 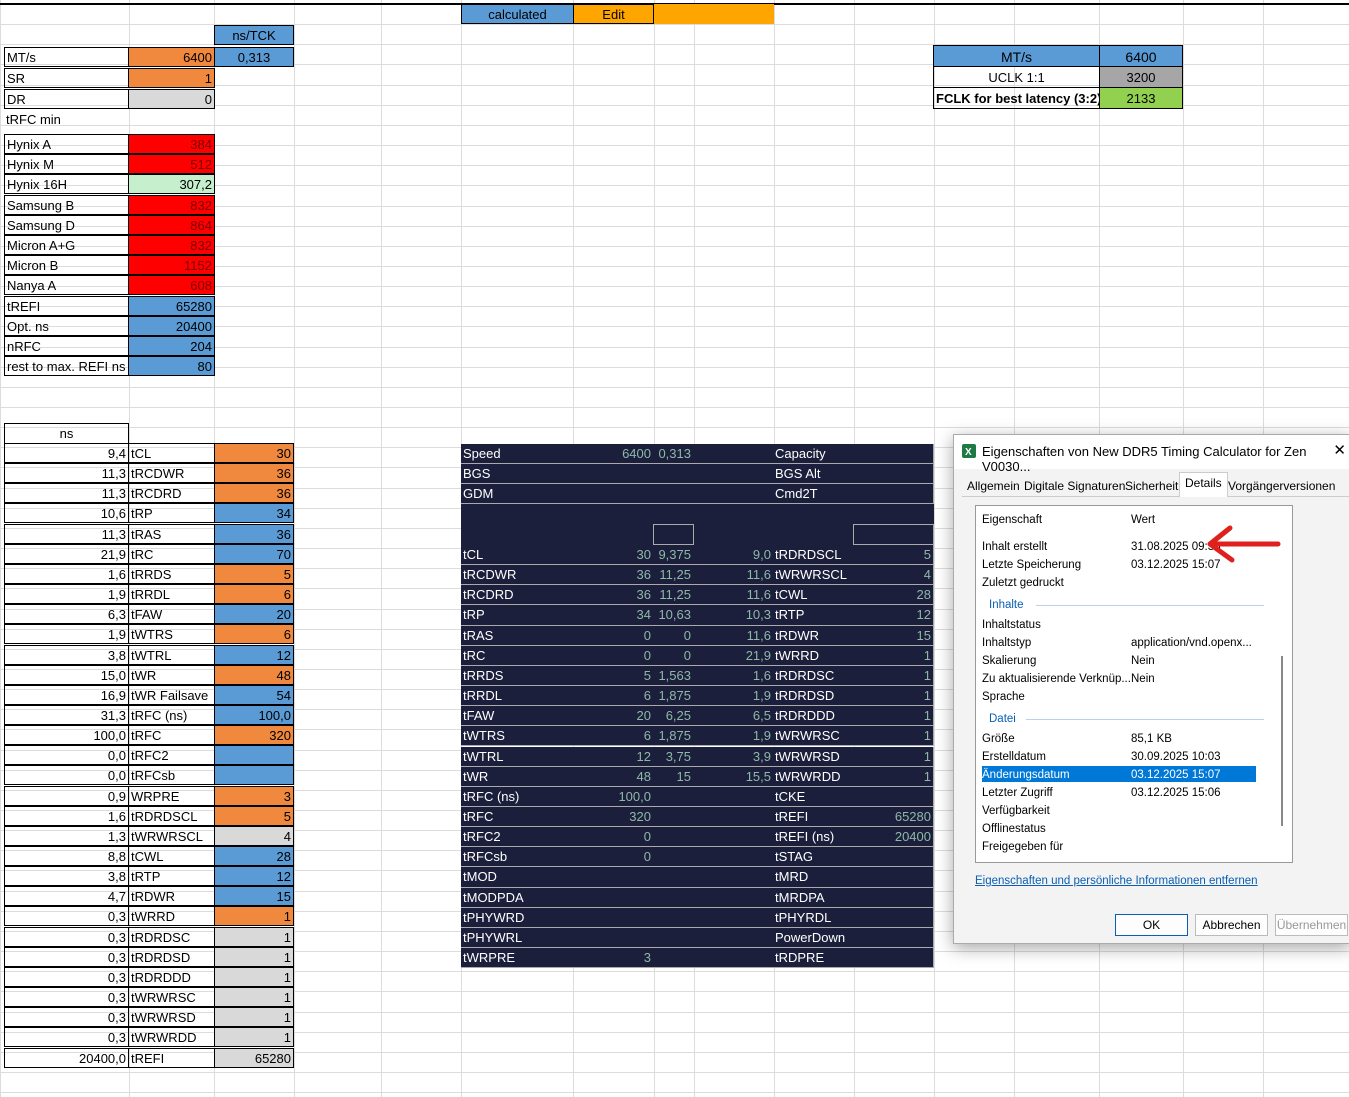 I want to click on cancel-button: Abbrechen, so click(x=1231, y=925).